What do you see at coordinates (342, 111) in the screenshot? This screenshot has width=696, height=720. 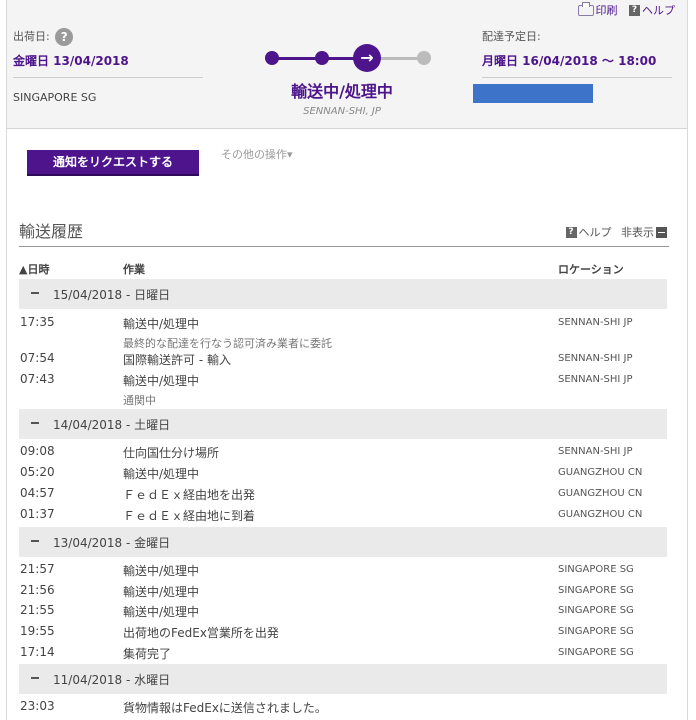 I see `status-location: SENNAN-SHI, JP` at bounding box center [342, 111].